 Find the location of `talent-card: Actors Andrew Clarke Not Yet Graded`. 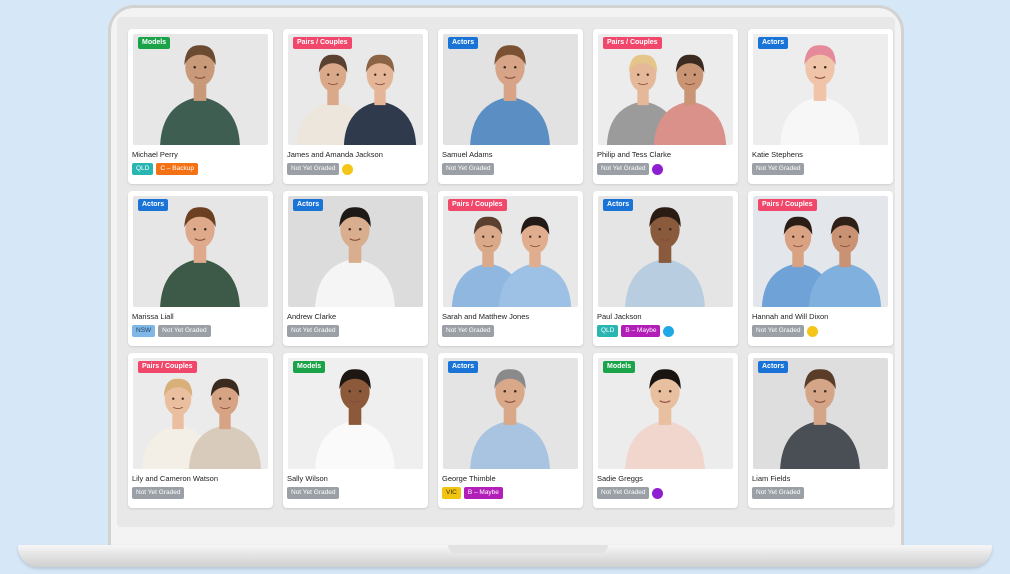

talent-card: Actors Andrew Clarke Not Yet Graded is located at coordinates (355, 268).